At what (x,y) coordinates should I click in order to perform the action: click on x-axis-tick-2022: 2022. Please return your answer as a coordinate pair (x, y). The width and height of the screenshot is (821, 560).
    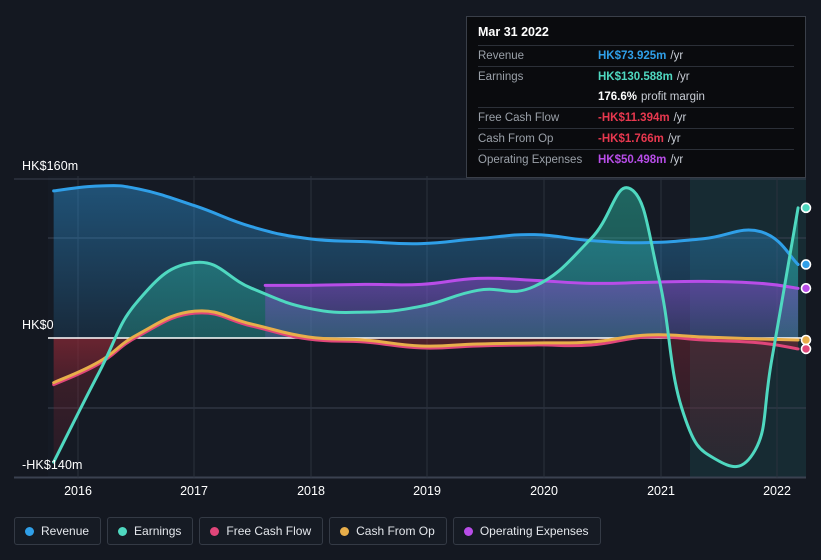
    Looking at the image, I should click on (777, 491).